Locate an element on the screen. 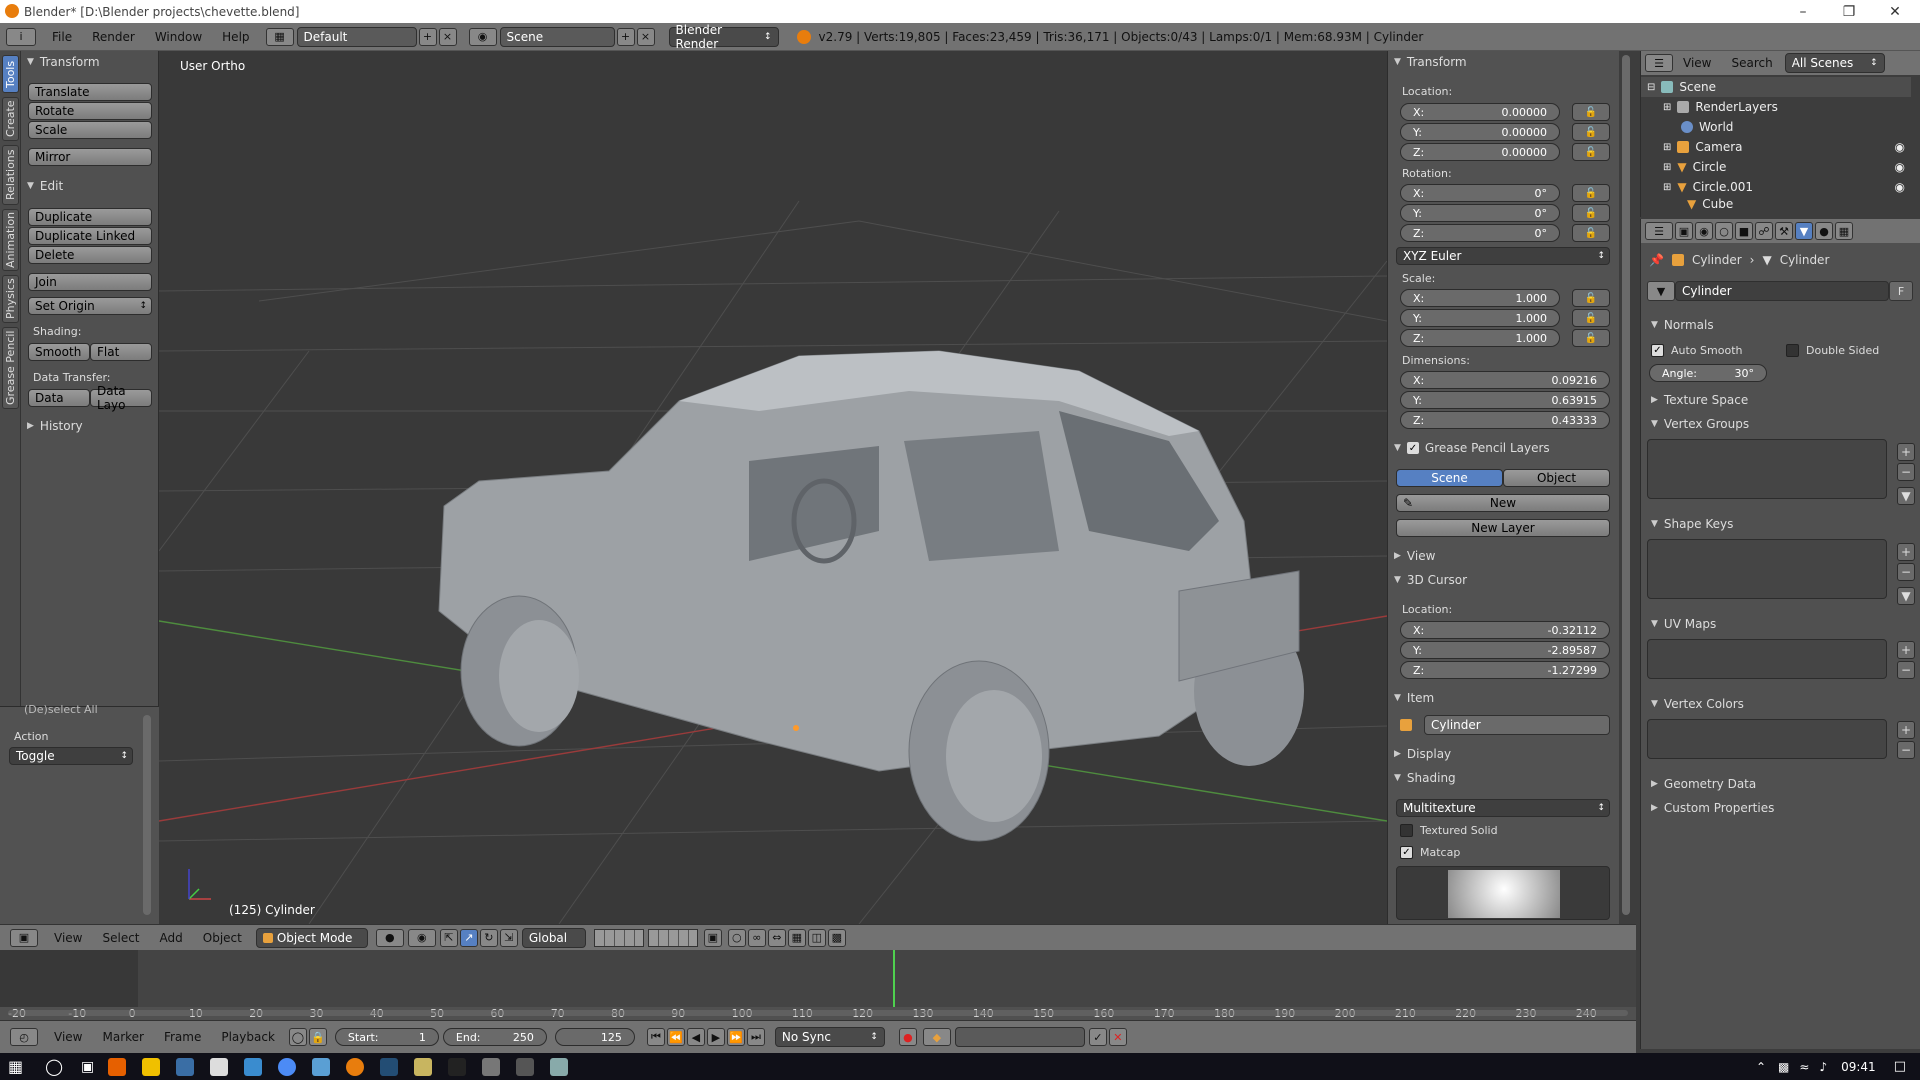  uv-maps-list is located at coordinates (1767, 659).